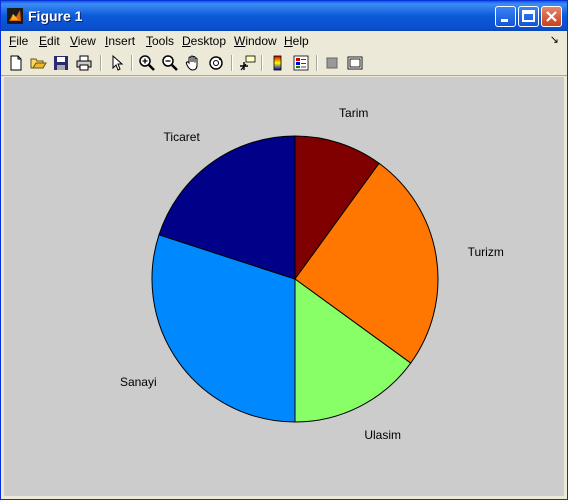 Image resolution: width=568 pixels, height=501 pixels. What do you see at coordinates (296, 41) in the screenshot?
I see `menu-help: Help` at bounding box center [296, 41].